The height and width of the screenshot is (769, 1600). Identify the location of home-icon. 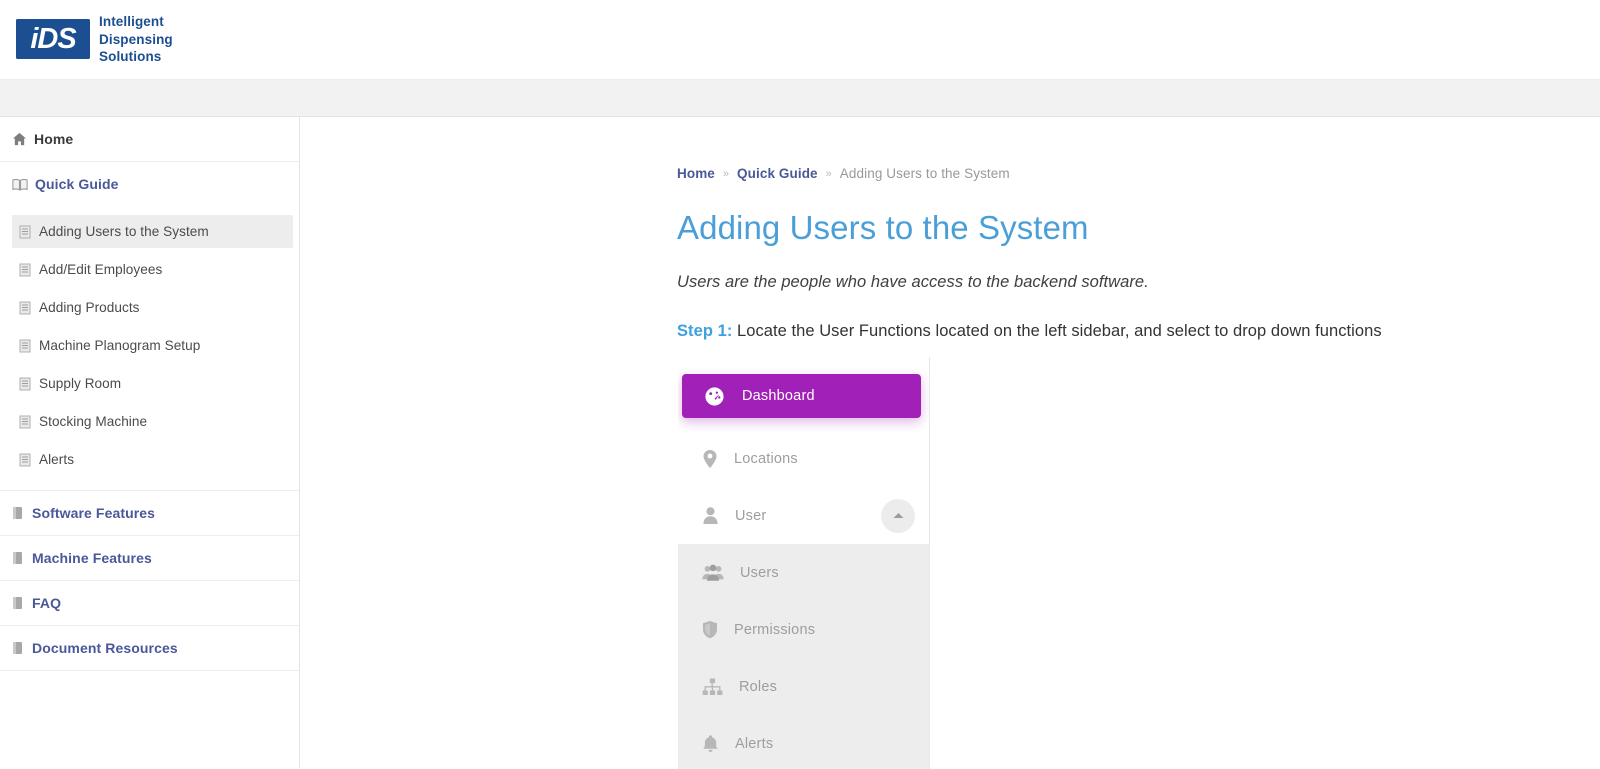
(19, 139).